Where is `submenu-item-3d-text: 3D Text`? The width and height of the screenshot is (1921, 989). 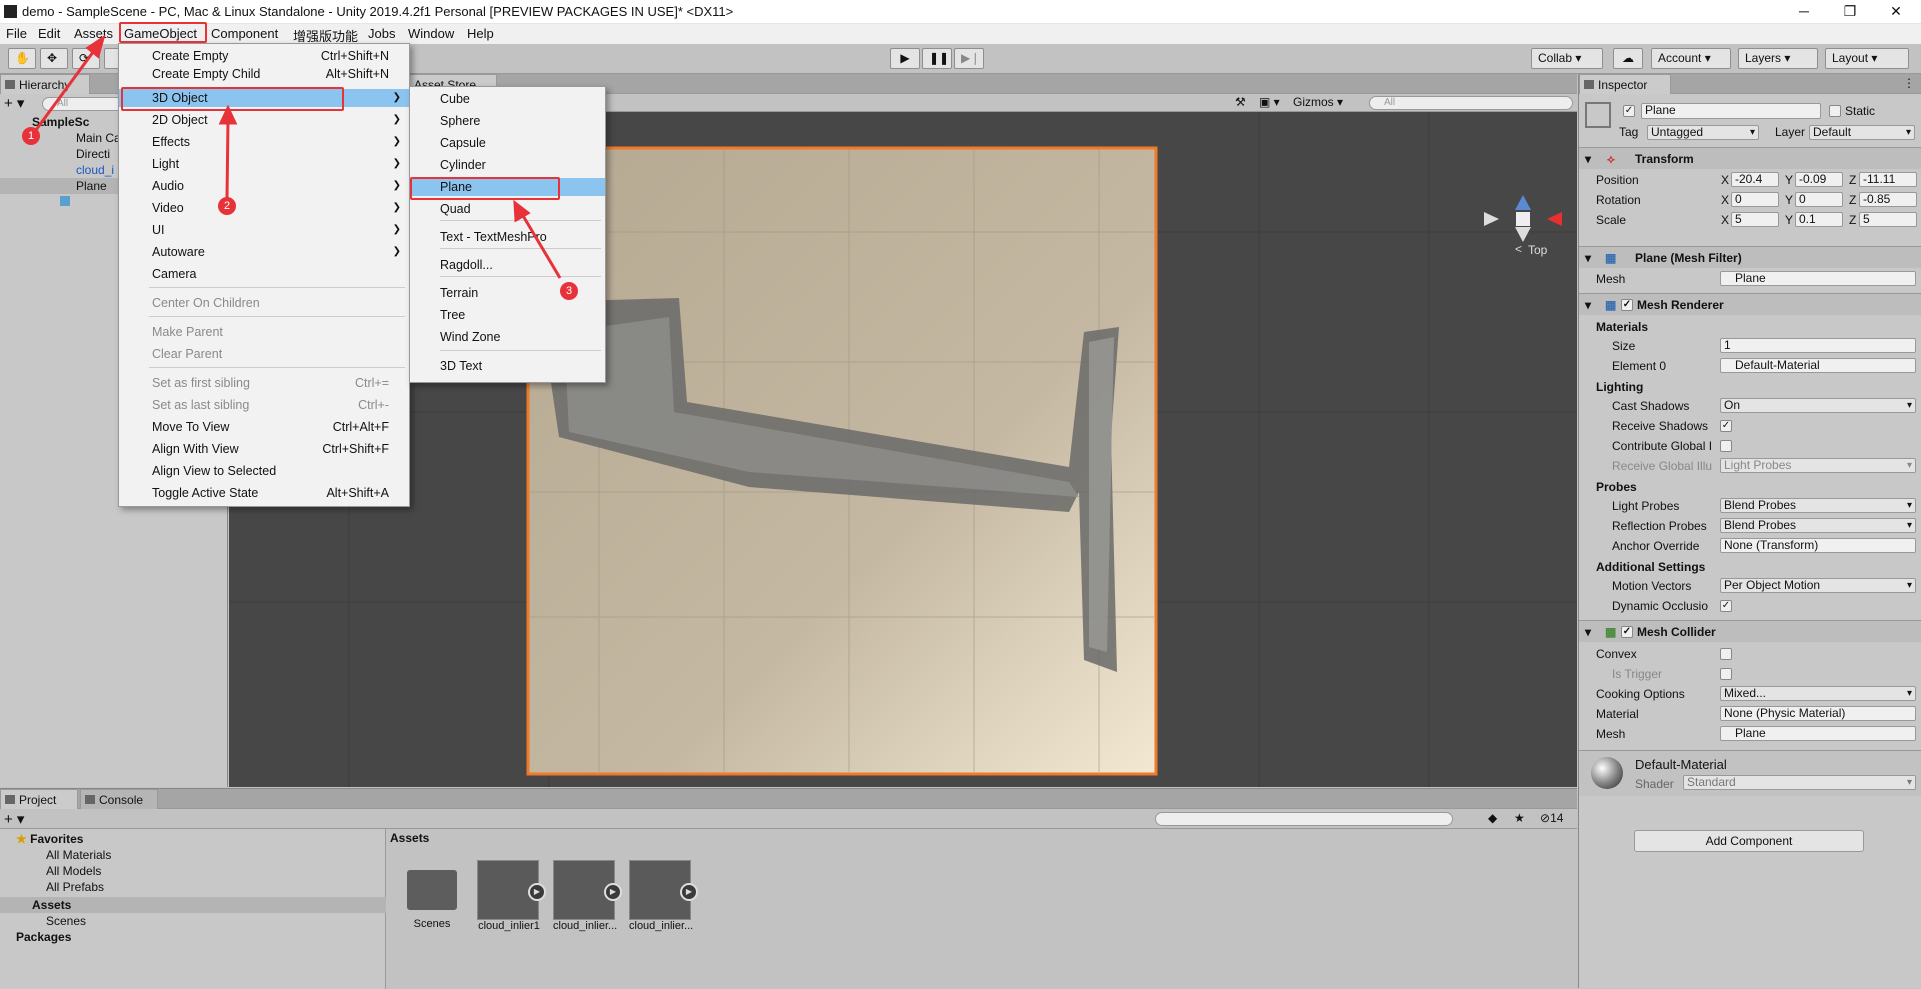
submenu-item-3d-text: 3D Text is located at coordinates (507, 366).